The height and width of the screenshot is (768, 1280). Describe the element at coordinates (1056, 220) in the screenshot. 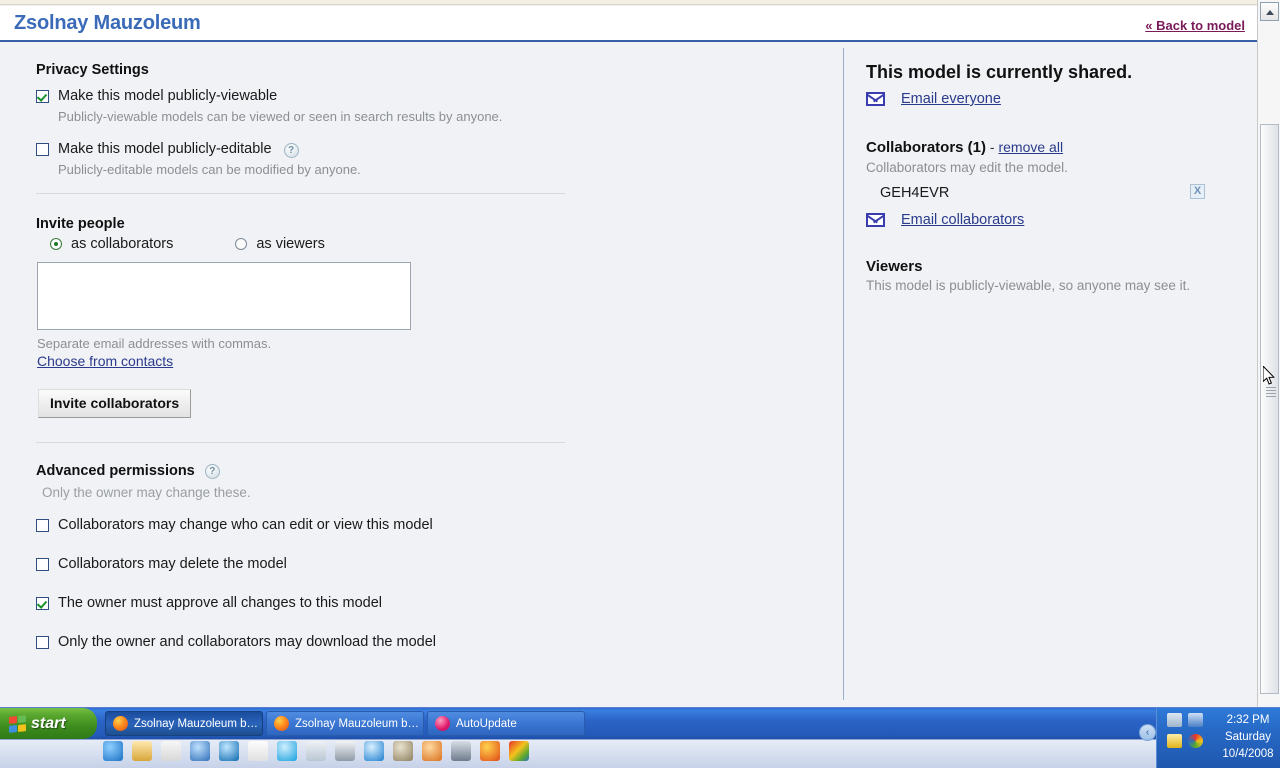

I see `email-collaborators-row: Email collaborators` at that location.